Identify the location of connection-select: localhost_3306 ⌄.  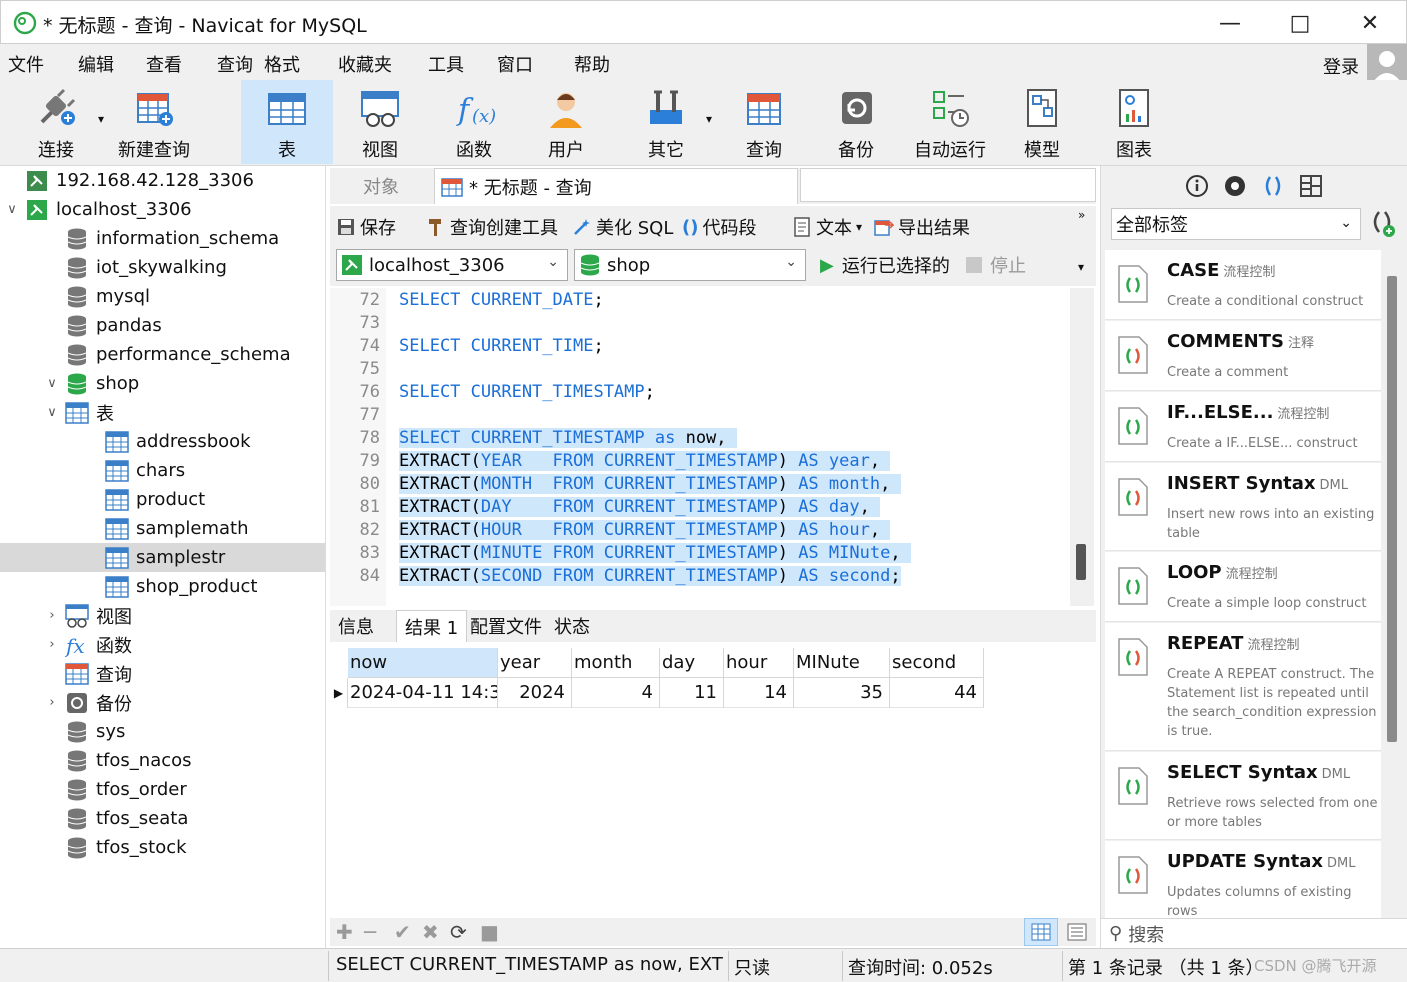
(452, 265).